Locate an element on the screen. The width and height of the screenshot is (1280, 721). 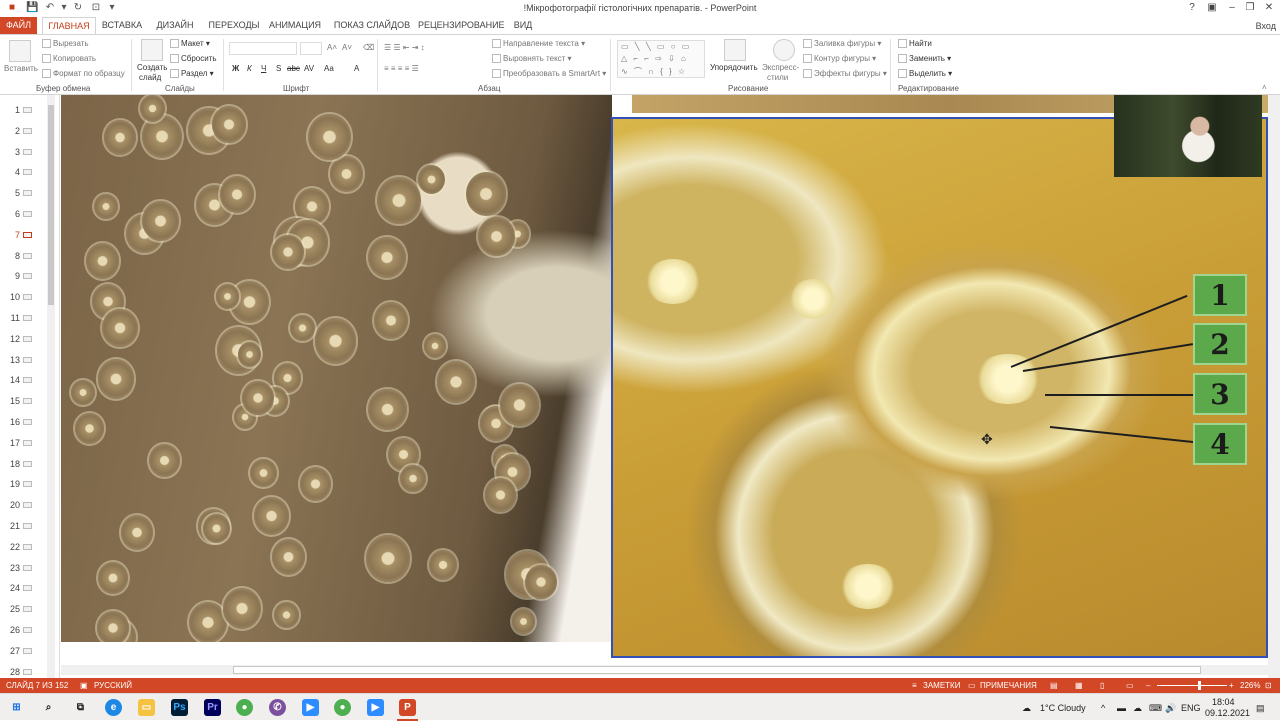
language-indicator-tray: ENG is located at coordinates (1191, 708).